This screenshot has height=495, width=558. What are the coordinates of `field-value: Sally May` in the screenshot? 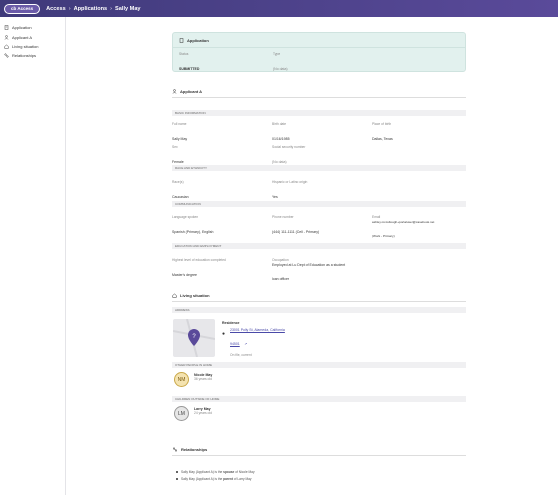 It's located at (180, 139).